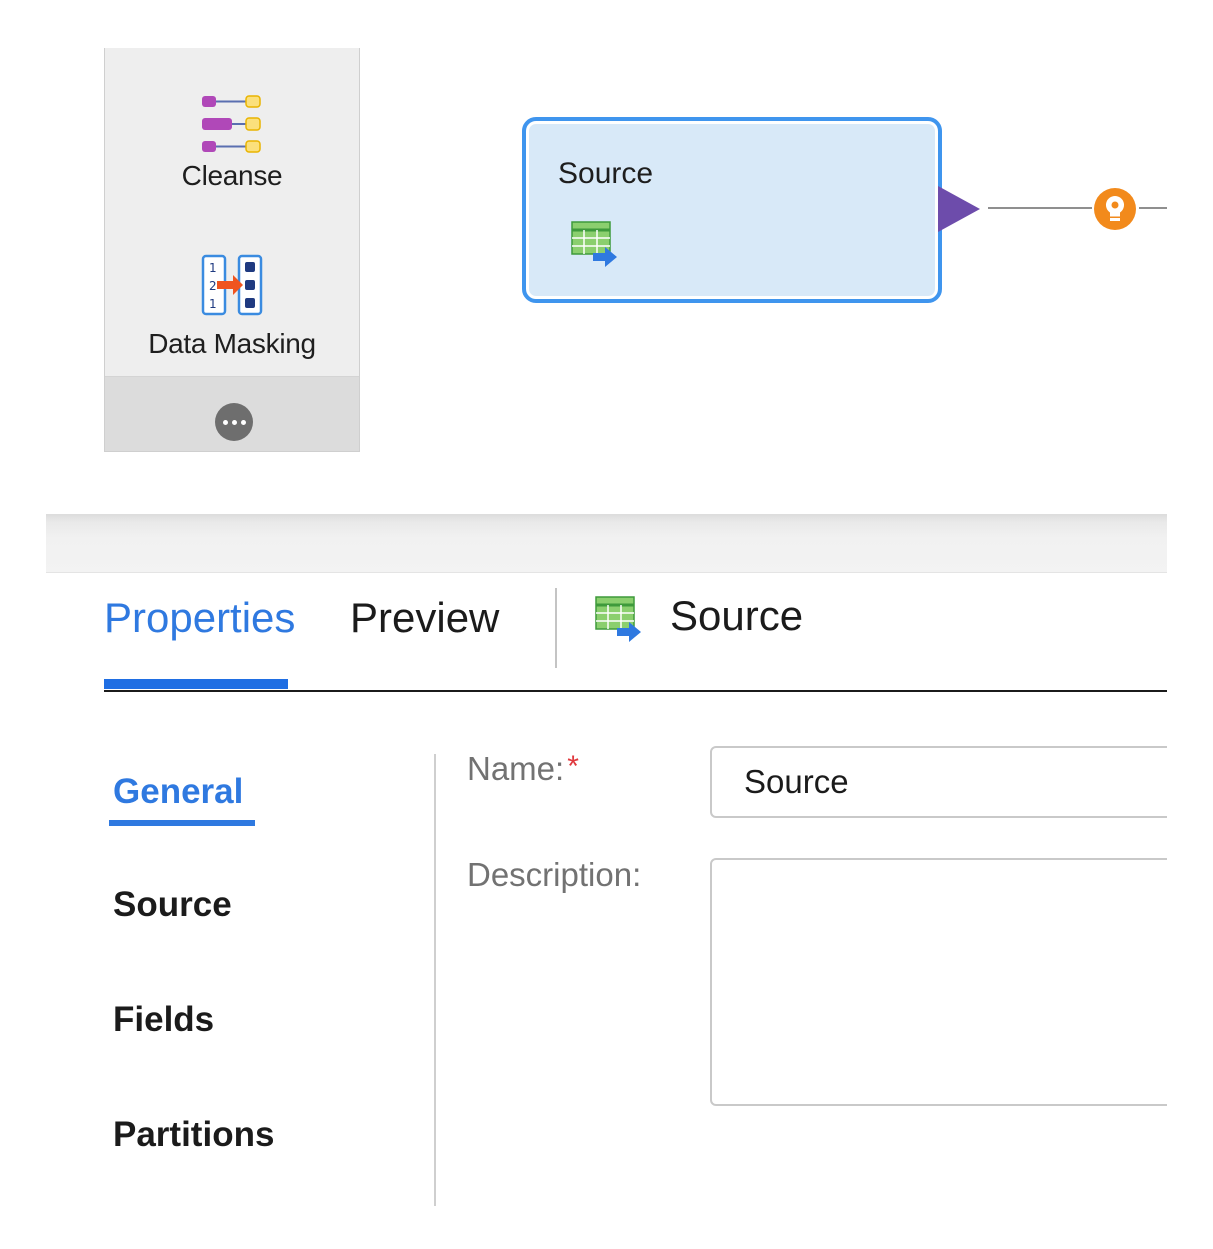 Image resolution: width=1213 pixels, height=1249 pixels. Describe the element at coordinates (232, 175) in the screenshot. I see `palette-item-label: Cleanse` at that location.